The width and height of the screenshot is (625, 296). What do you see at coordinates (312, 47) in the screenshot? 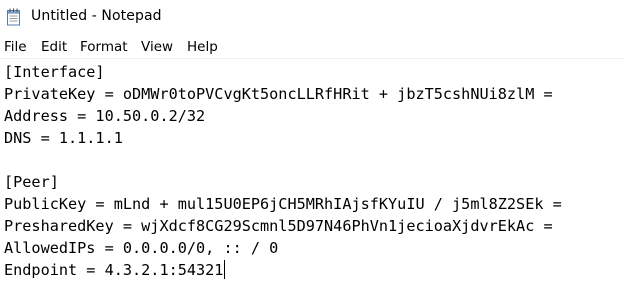
I see `menu-bar: File Edit Format View Help` at bounding box center [312, 47].